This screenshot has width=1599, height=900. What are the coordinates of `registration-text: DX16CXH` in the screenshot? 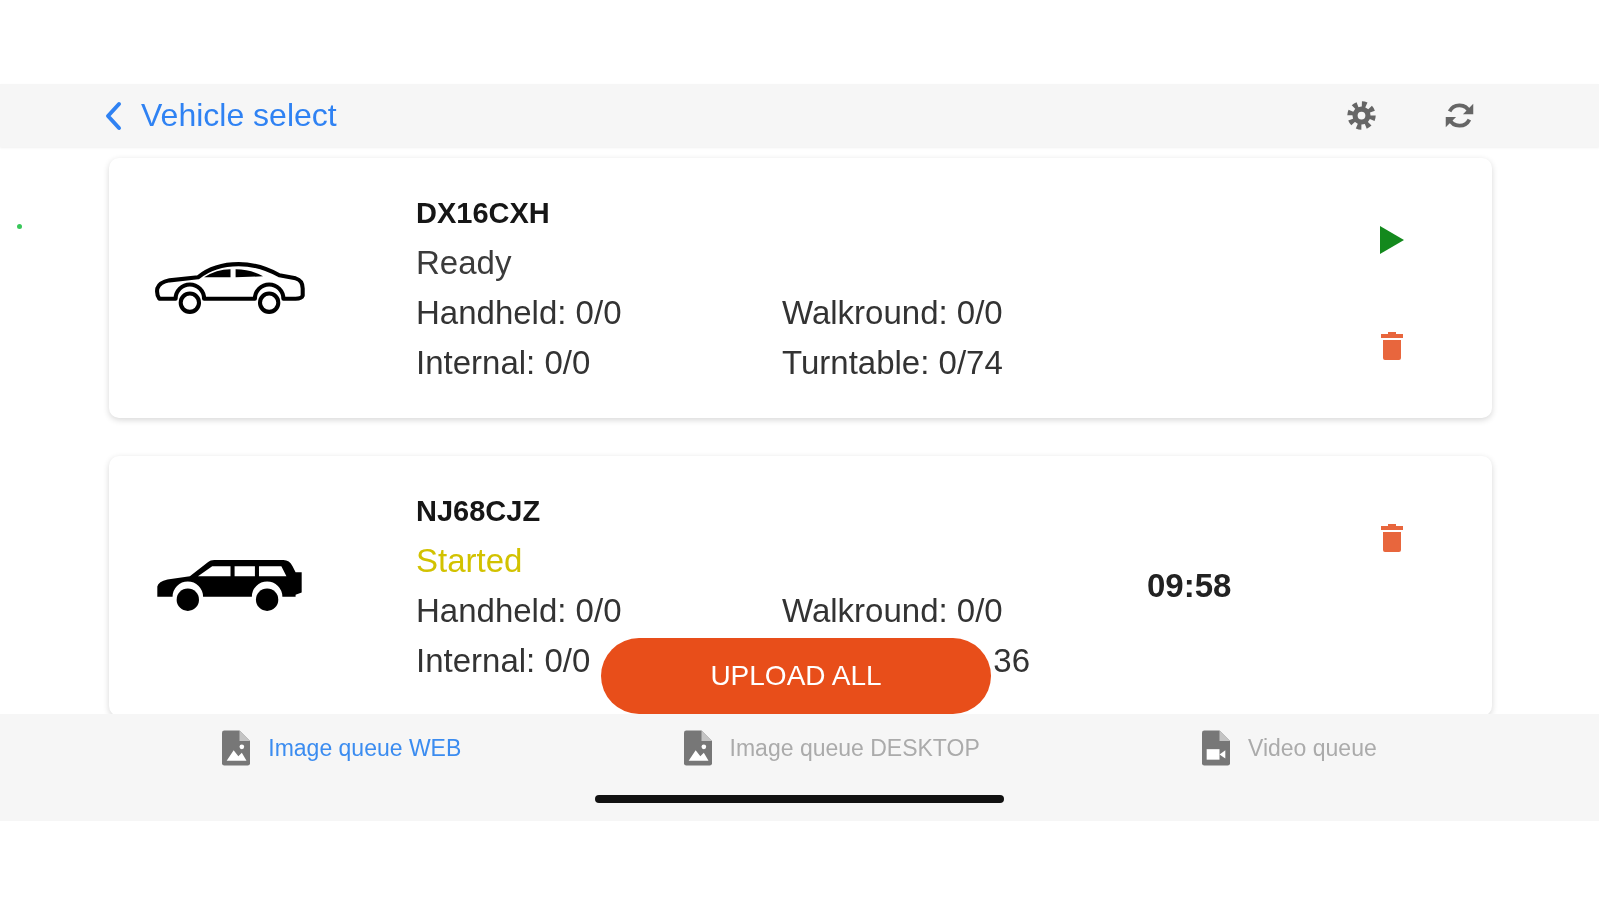 It's located at (483, 213).